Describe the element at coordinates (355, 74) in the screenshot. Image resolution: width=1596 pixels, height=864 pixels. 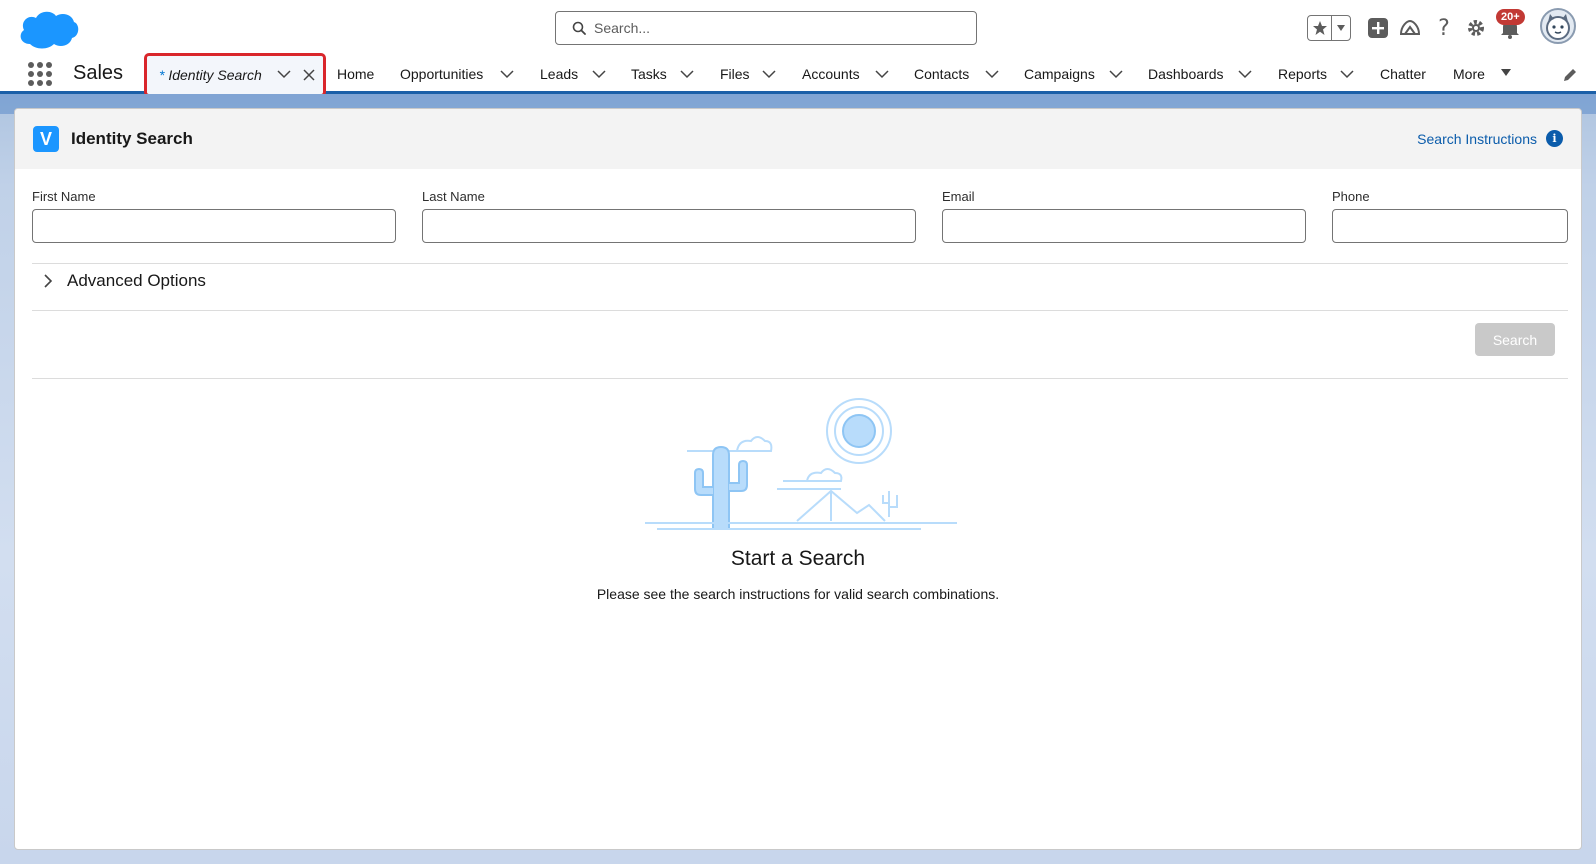
I see `nav-item-home: Home` at that location.